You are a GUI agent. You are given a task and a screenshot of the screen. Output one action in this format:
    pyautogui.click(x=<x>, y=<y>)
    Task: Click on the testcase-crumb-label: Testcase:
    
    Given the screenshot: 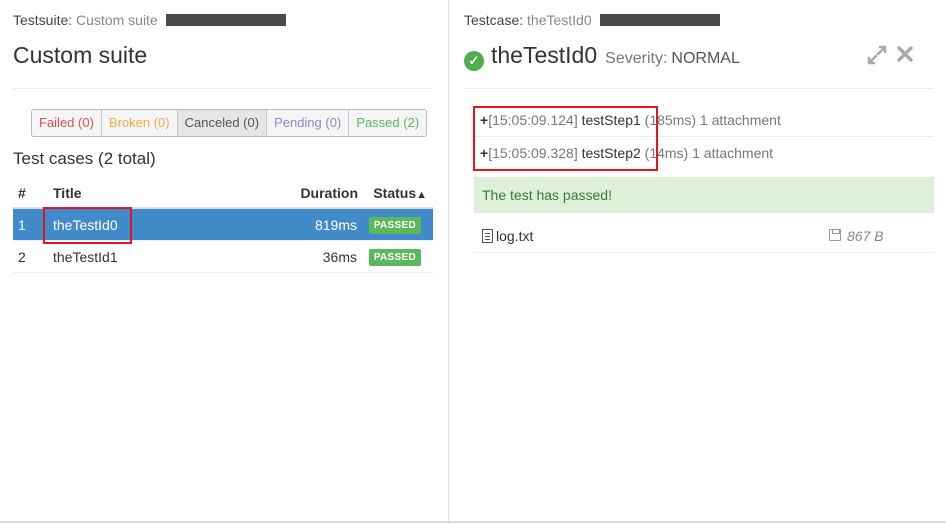 What is the action you would take?
    pyautogui.click(x=494, y=20)
    